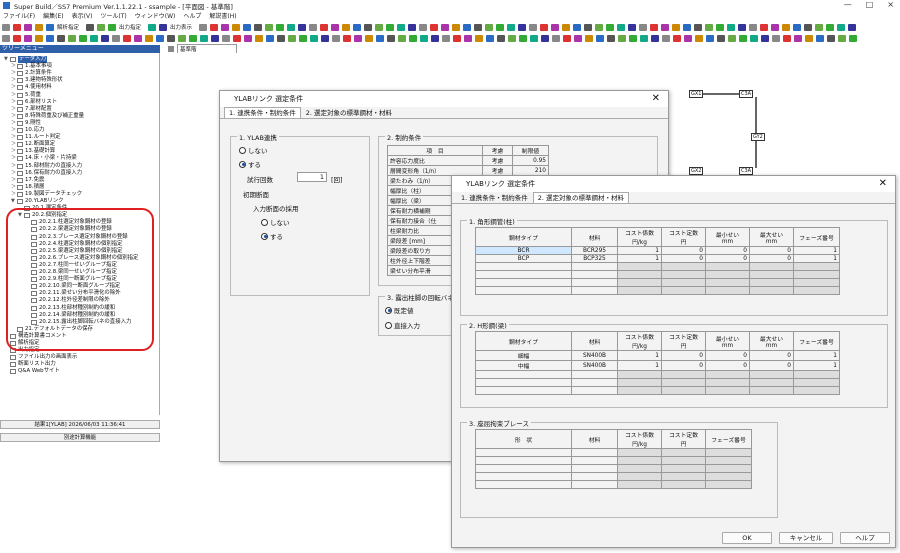 The height and width of the screenshot is (553, 900). What do you see at coordinates (657, 355) in the screenshot?
I see `table-row: 細幅 SN400B 1 0 0 0 1` at bounding box center [657, 355].